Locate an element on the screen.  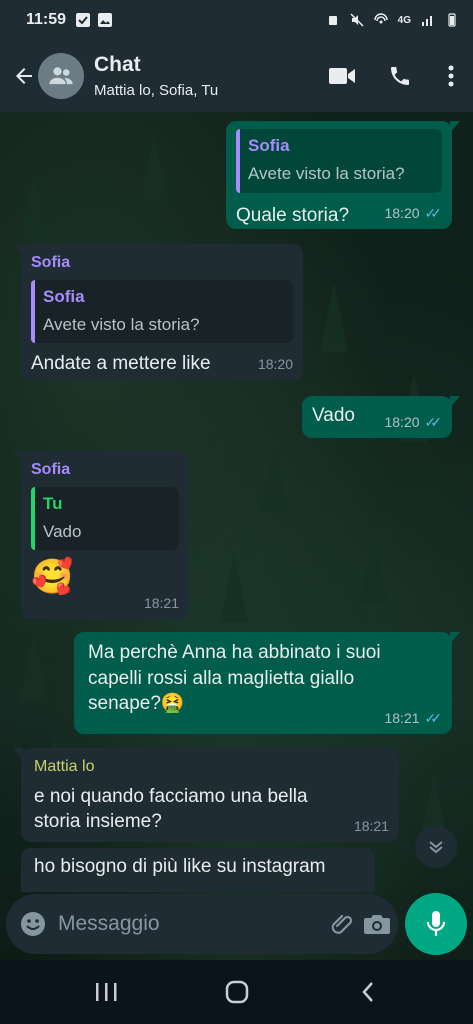
back-arrow-icon is located at coordinates (24, 76).